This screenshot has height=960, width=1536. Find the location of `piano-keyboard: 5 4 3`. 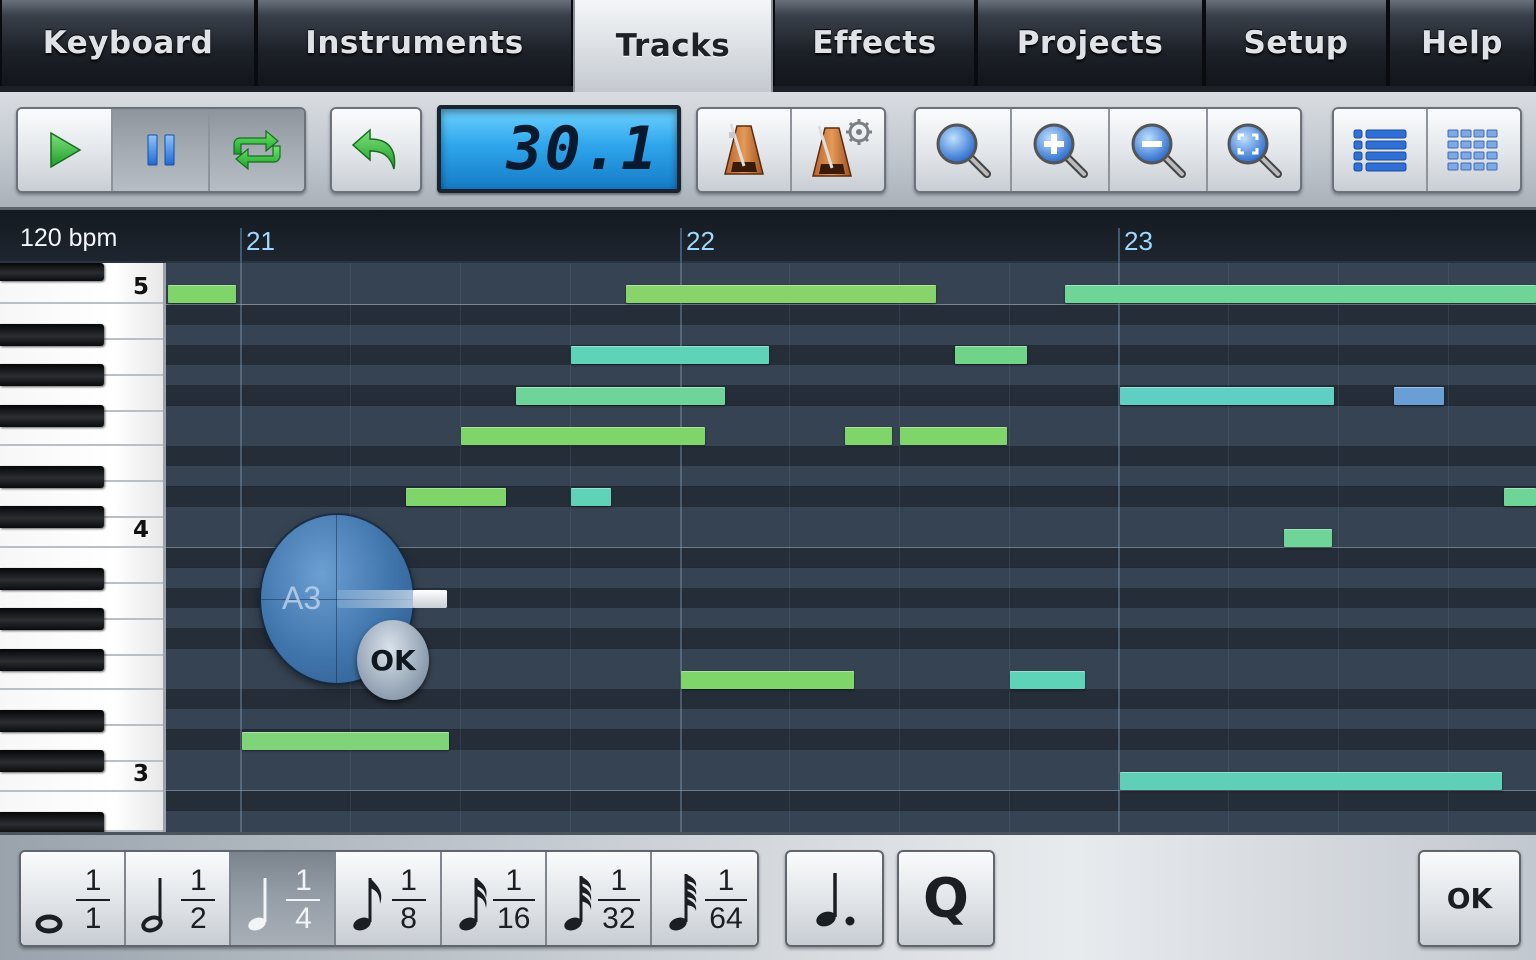

piano-keyboard: 5 4 3 is located at coordinates (83, 547).